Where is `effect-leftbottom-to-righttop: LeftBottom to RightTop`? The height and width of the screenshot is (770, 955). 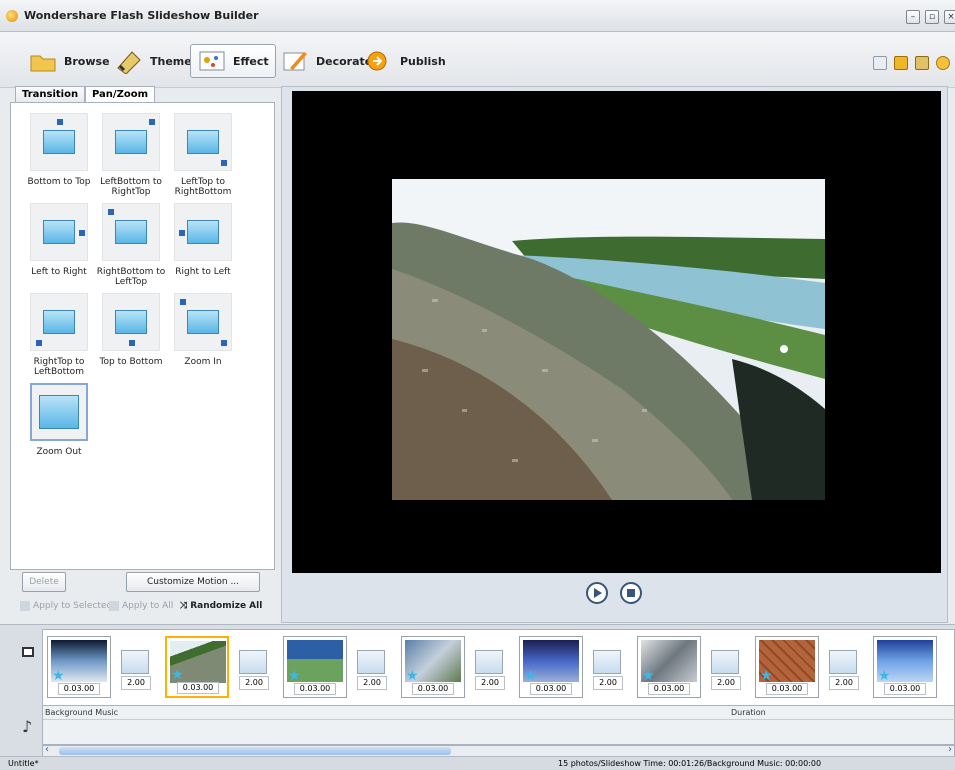
effect-leftbottom-to-righttop: LeftBottom to RightTop is located at coordinates (131, 155).